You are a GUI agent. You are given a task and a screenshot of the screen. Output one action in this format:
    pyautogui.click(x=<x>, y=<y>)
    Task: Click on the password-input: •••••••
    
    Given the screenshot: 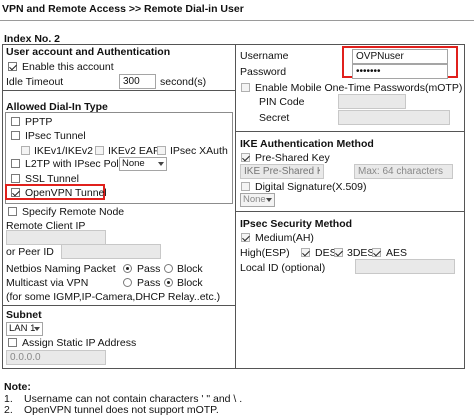 What is the action you would take?
    pyautogui.click(x=400, y=71)
    